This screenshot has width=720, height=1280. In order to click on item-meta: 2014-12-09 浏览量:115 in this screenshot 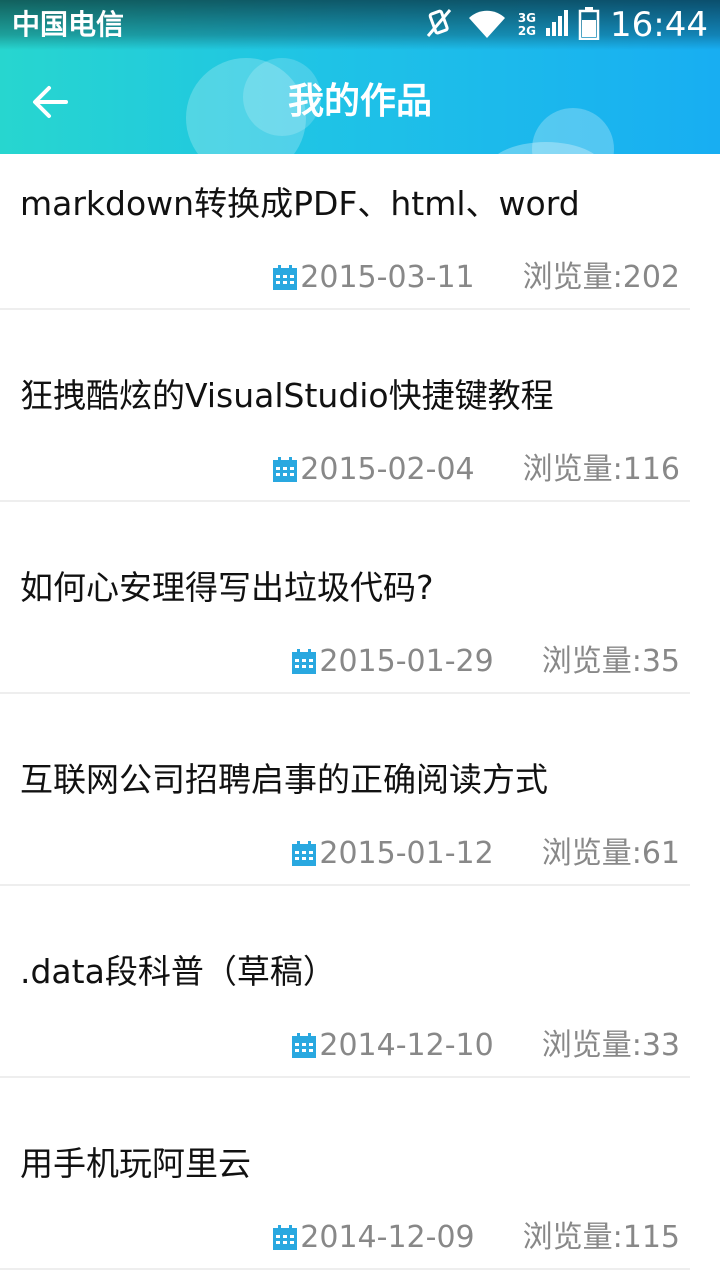, I will do `click(476, 1238)`.